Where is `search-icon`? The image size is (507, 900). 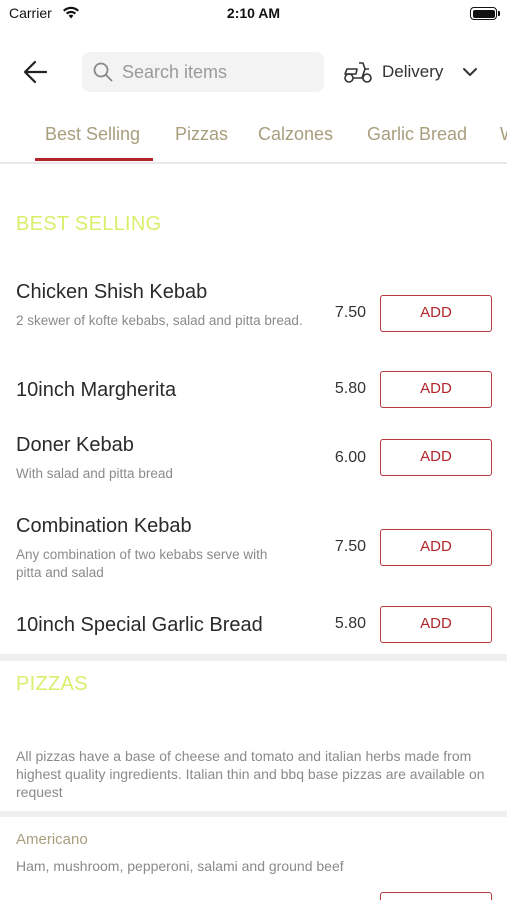
search-icon is located at coordinates (103, 72).